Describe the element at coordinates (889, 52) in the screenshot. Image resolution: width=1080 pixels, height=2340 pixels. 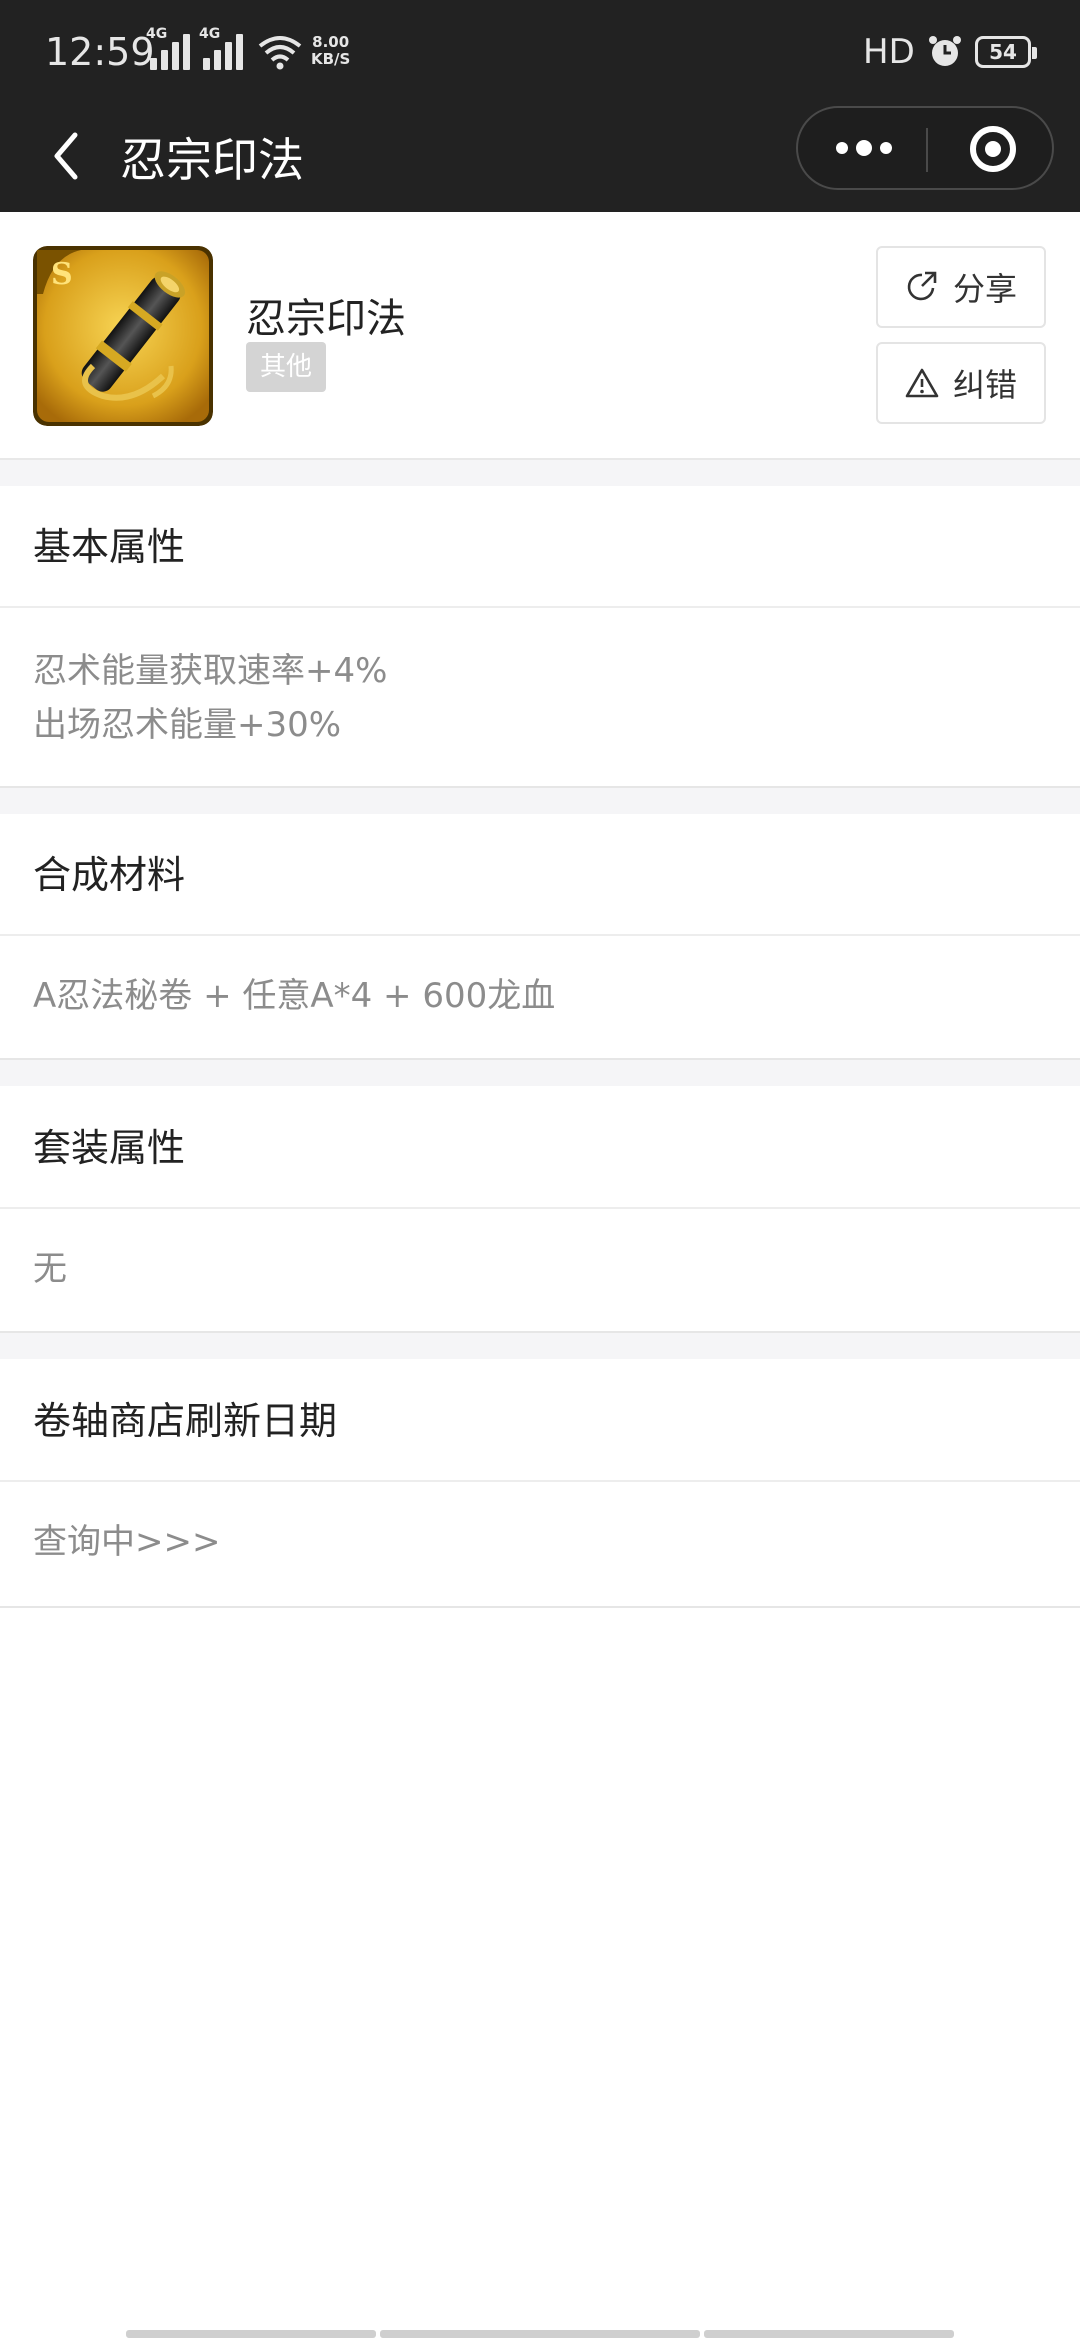
I see `hd-indicator: HD` at that location.